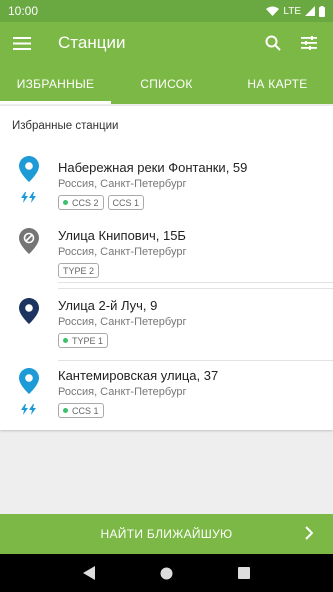  I want to click on menu-button, so click(22, 43).